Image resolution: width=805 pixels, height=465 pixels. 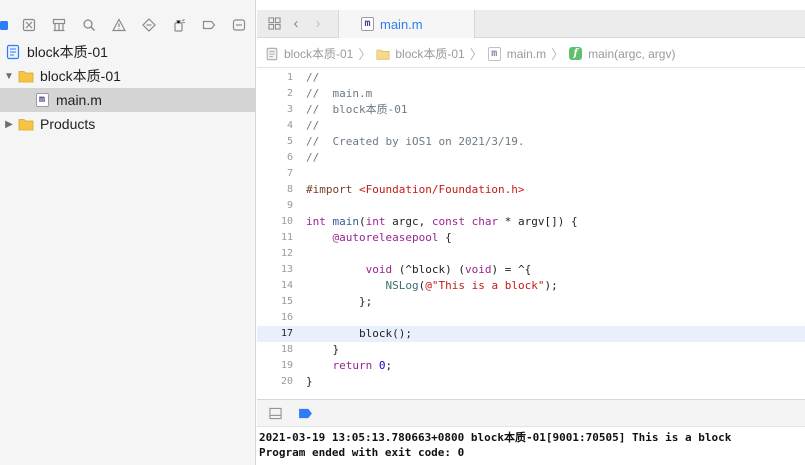 I want to click on tree-row-label: Products, so click(x=68, y=124).